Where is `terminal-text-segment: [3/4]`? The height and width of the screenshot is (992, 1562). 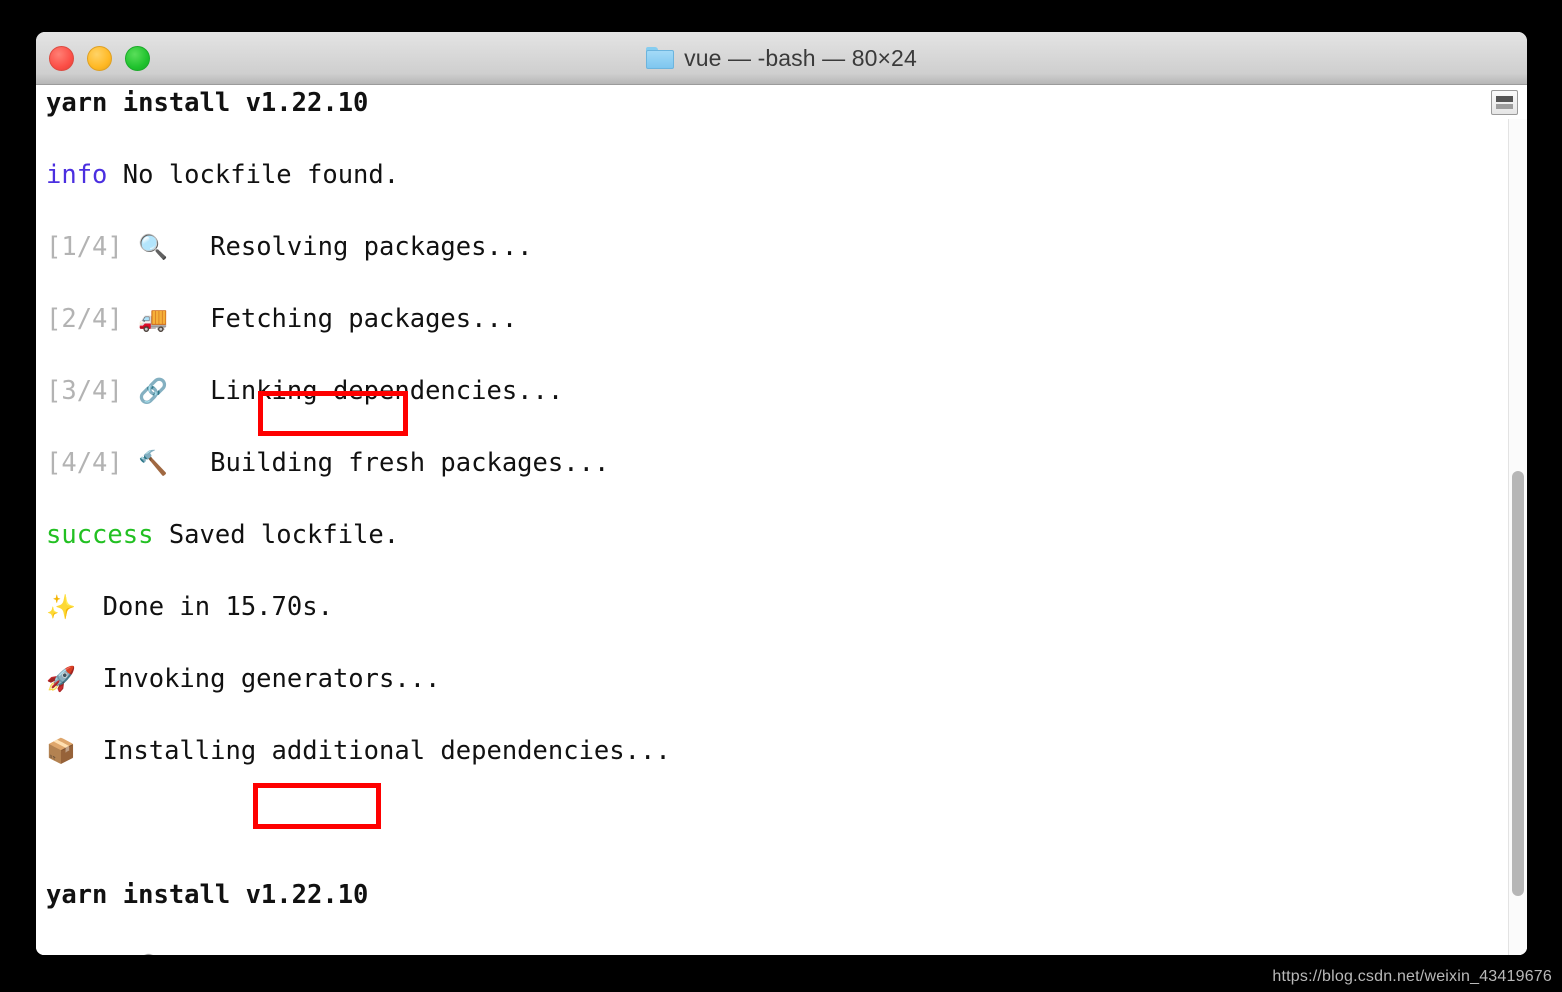 terminal-text-segment: [3/4] is located at coordinates (92, 391).